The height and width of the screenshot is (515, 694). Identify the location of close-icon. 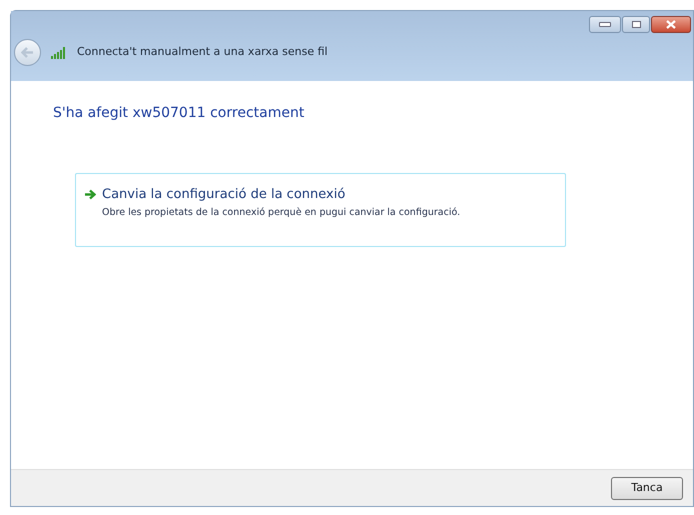
(671, 24).